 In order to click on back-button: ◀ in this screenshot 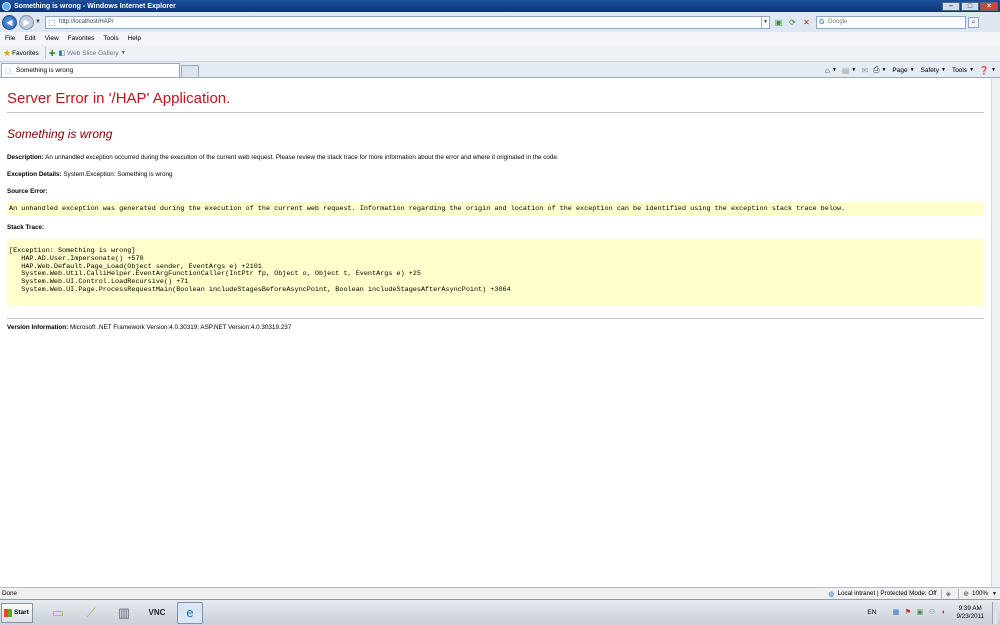, I will do `click(9, 22)`.